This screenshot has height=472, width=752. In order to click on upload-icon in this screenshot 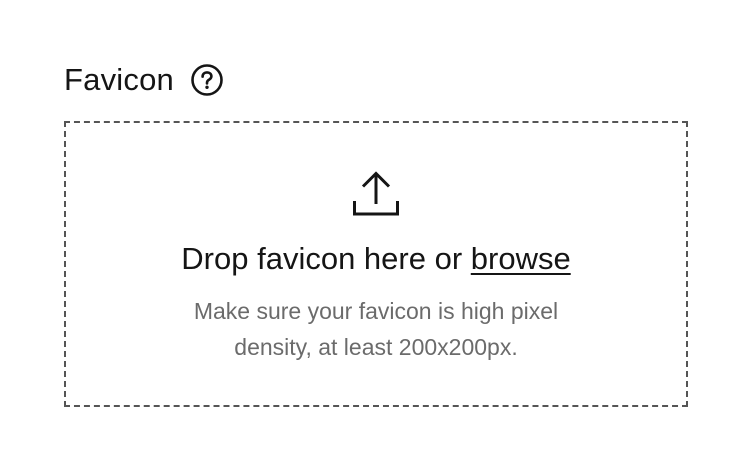, I will do `click(376, 194)`.